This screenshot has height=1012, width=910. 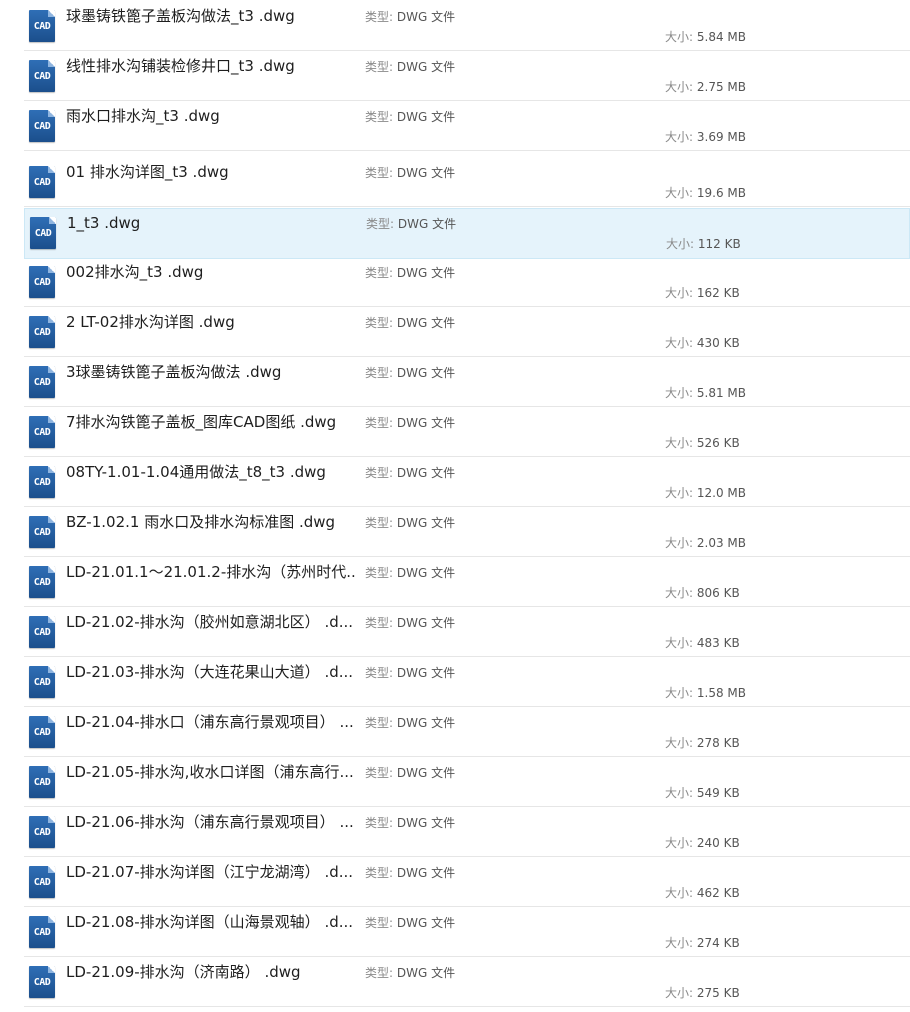 What do you see at coordinates (702, 893) in the screenshot?
I see `file-size: 大小: 462 KB` at bounding box center [702, 893].